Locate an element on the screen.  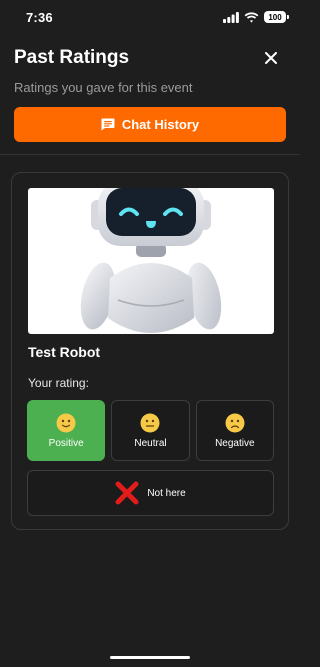
rating-label: Your rating: is located at coordinates (58, 383).